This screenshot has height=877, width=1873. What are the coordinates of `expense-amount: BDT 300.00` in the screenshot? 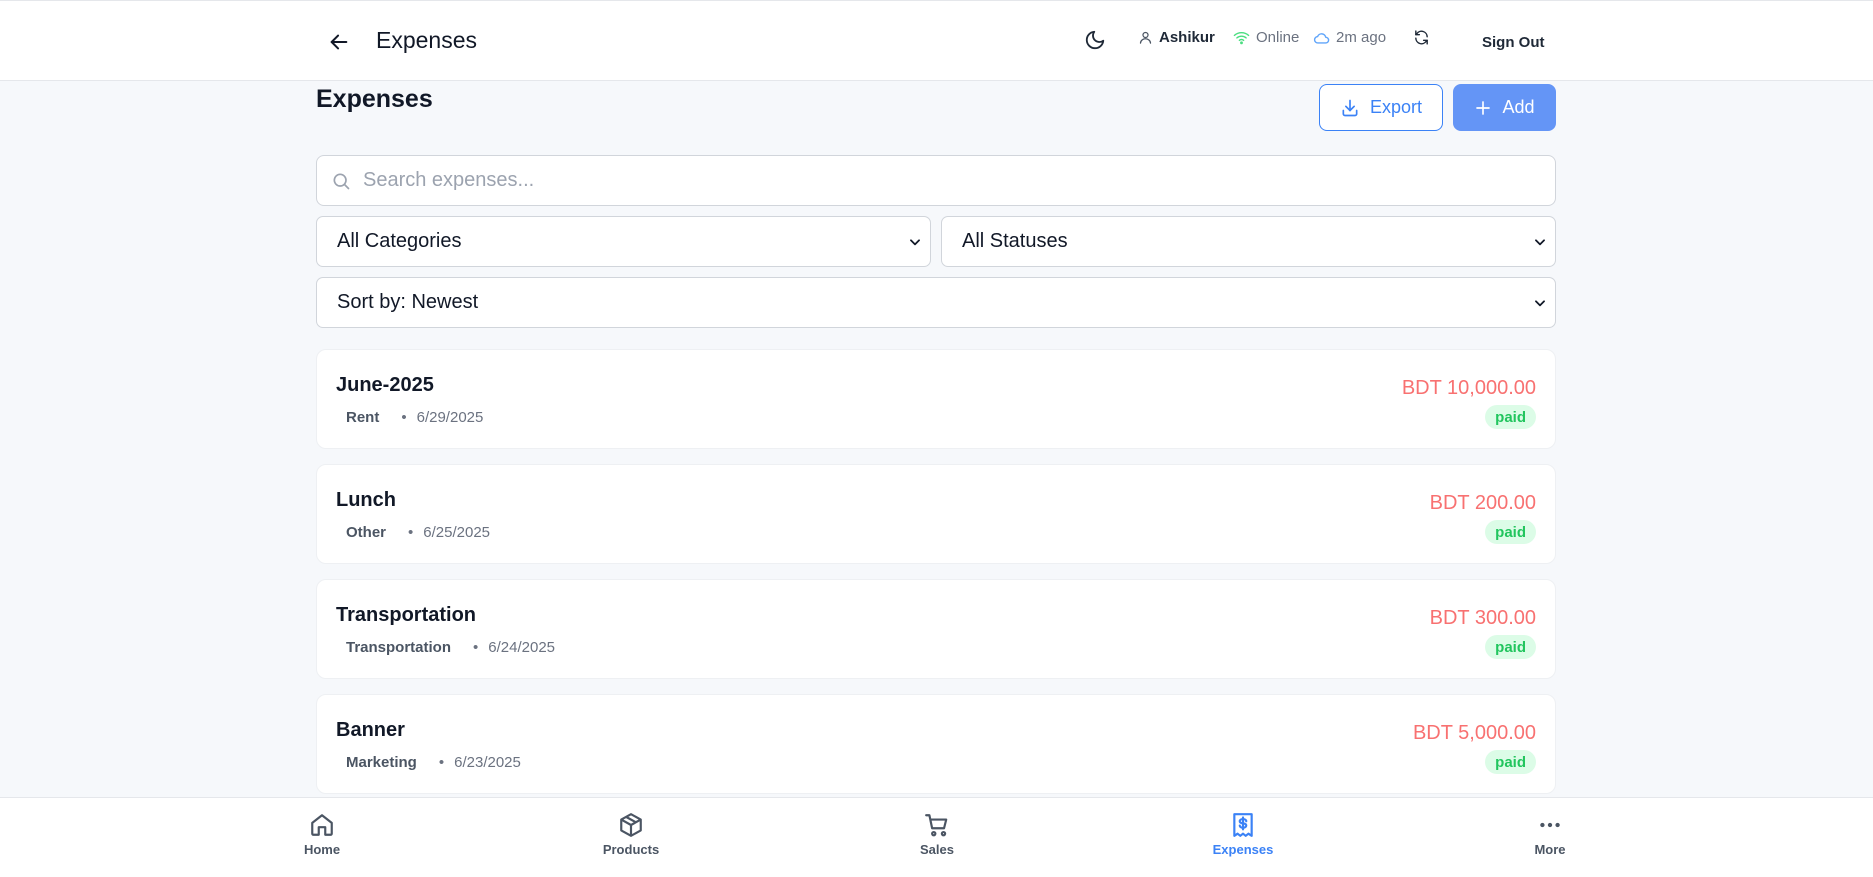 It's located at (1482, 618).